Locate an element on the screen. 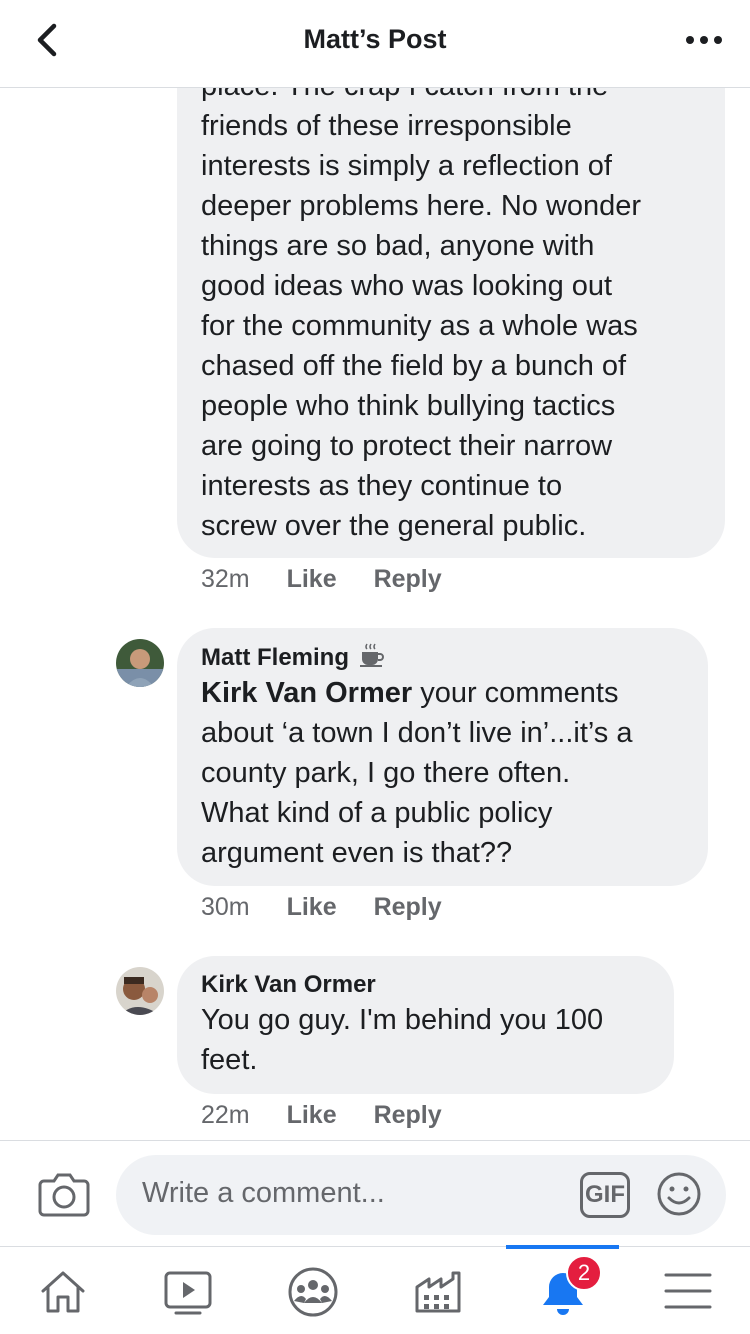  comment-timestamp: 22m is located at coordinates (225, 1115).